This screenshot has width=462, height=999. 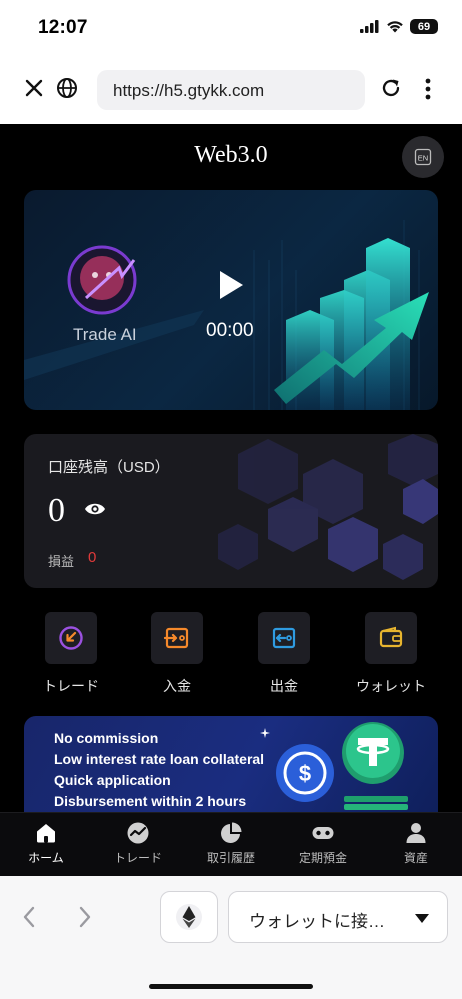 What do you see at coordinates (189, 90) in the screenshot?
I see `url-text: https://h5.gtykk.com` at bounding box center [189, 90].